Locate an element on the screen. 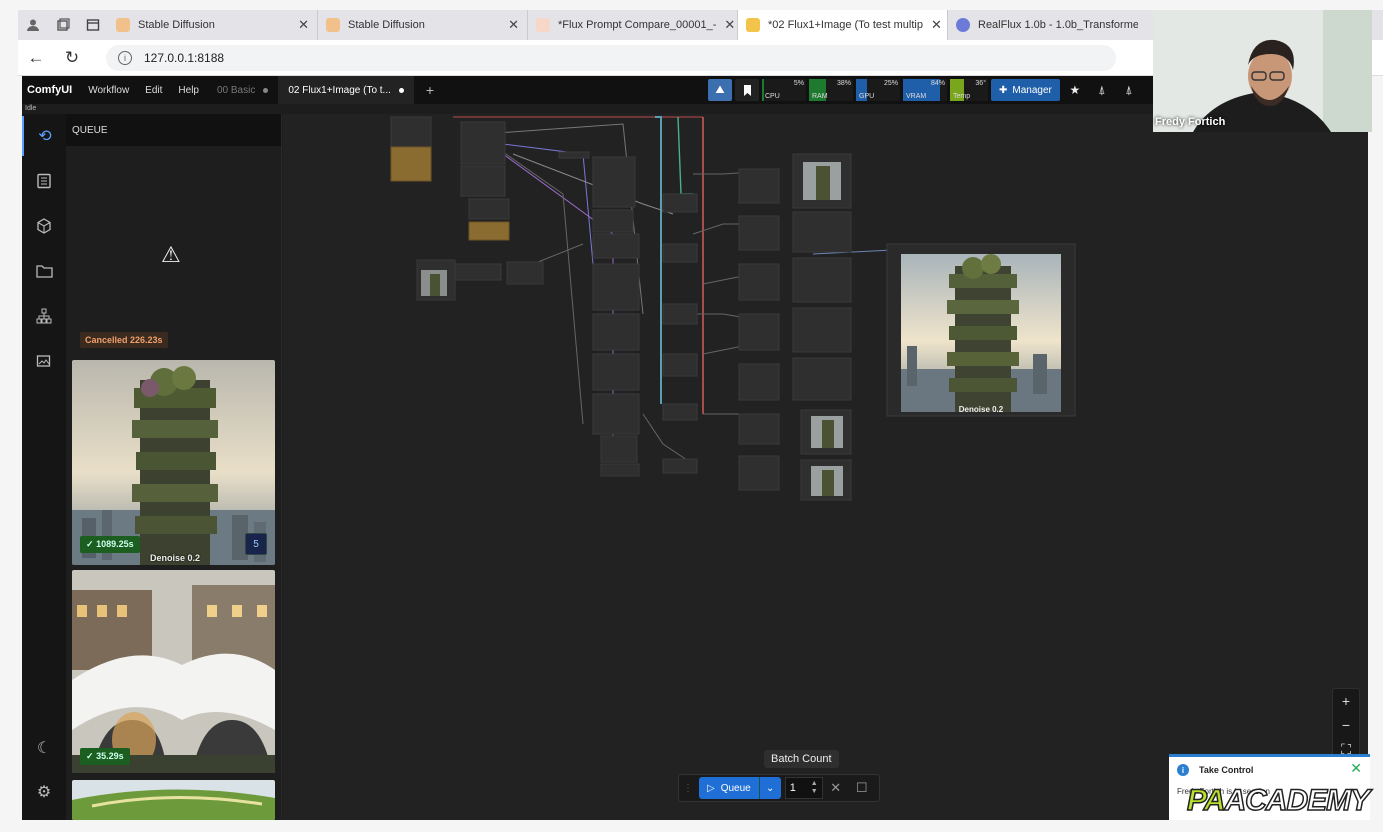 This screenshot has width=1383, height=832. vram-percent: 84% is located at coordinates (937, 83).